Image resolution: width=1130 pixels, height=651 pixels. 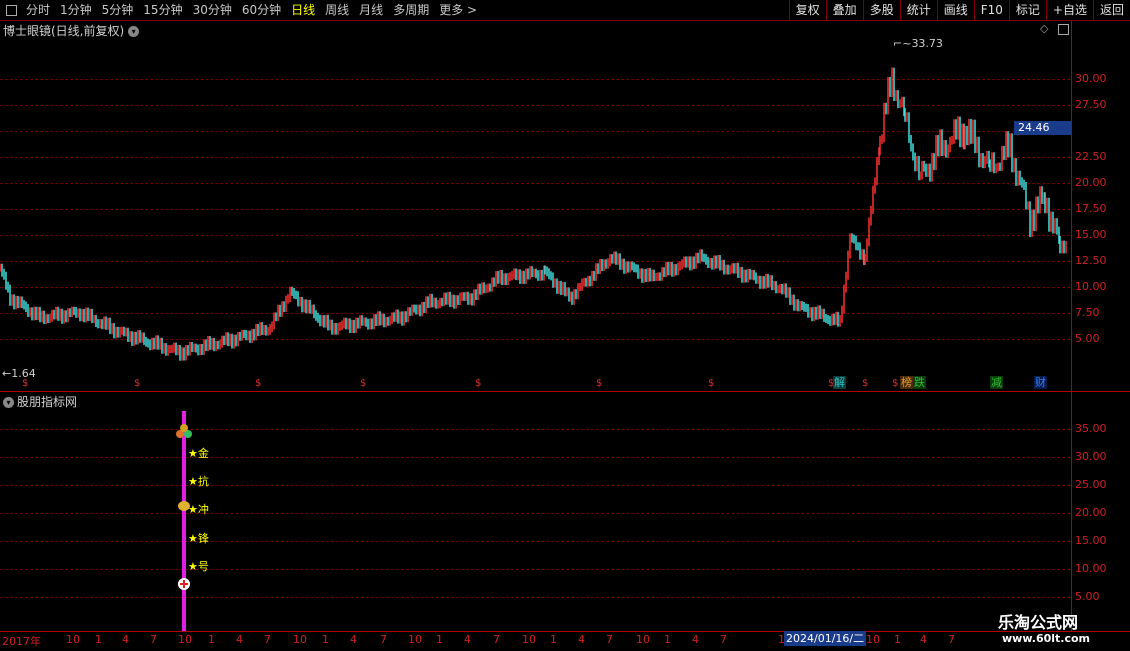 I want to click on indicator-tick: 20.00, so click(x=1091, y=512).